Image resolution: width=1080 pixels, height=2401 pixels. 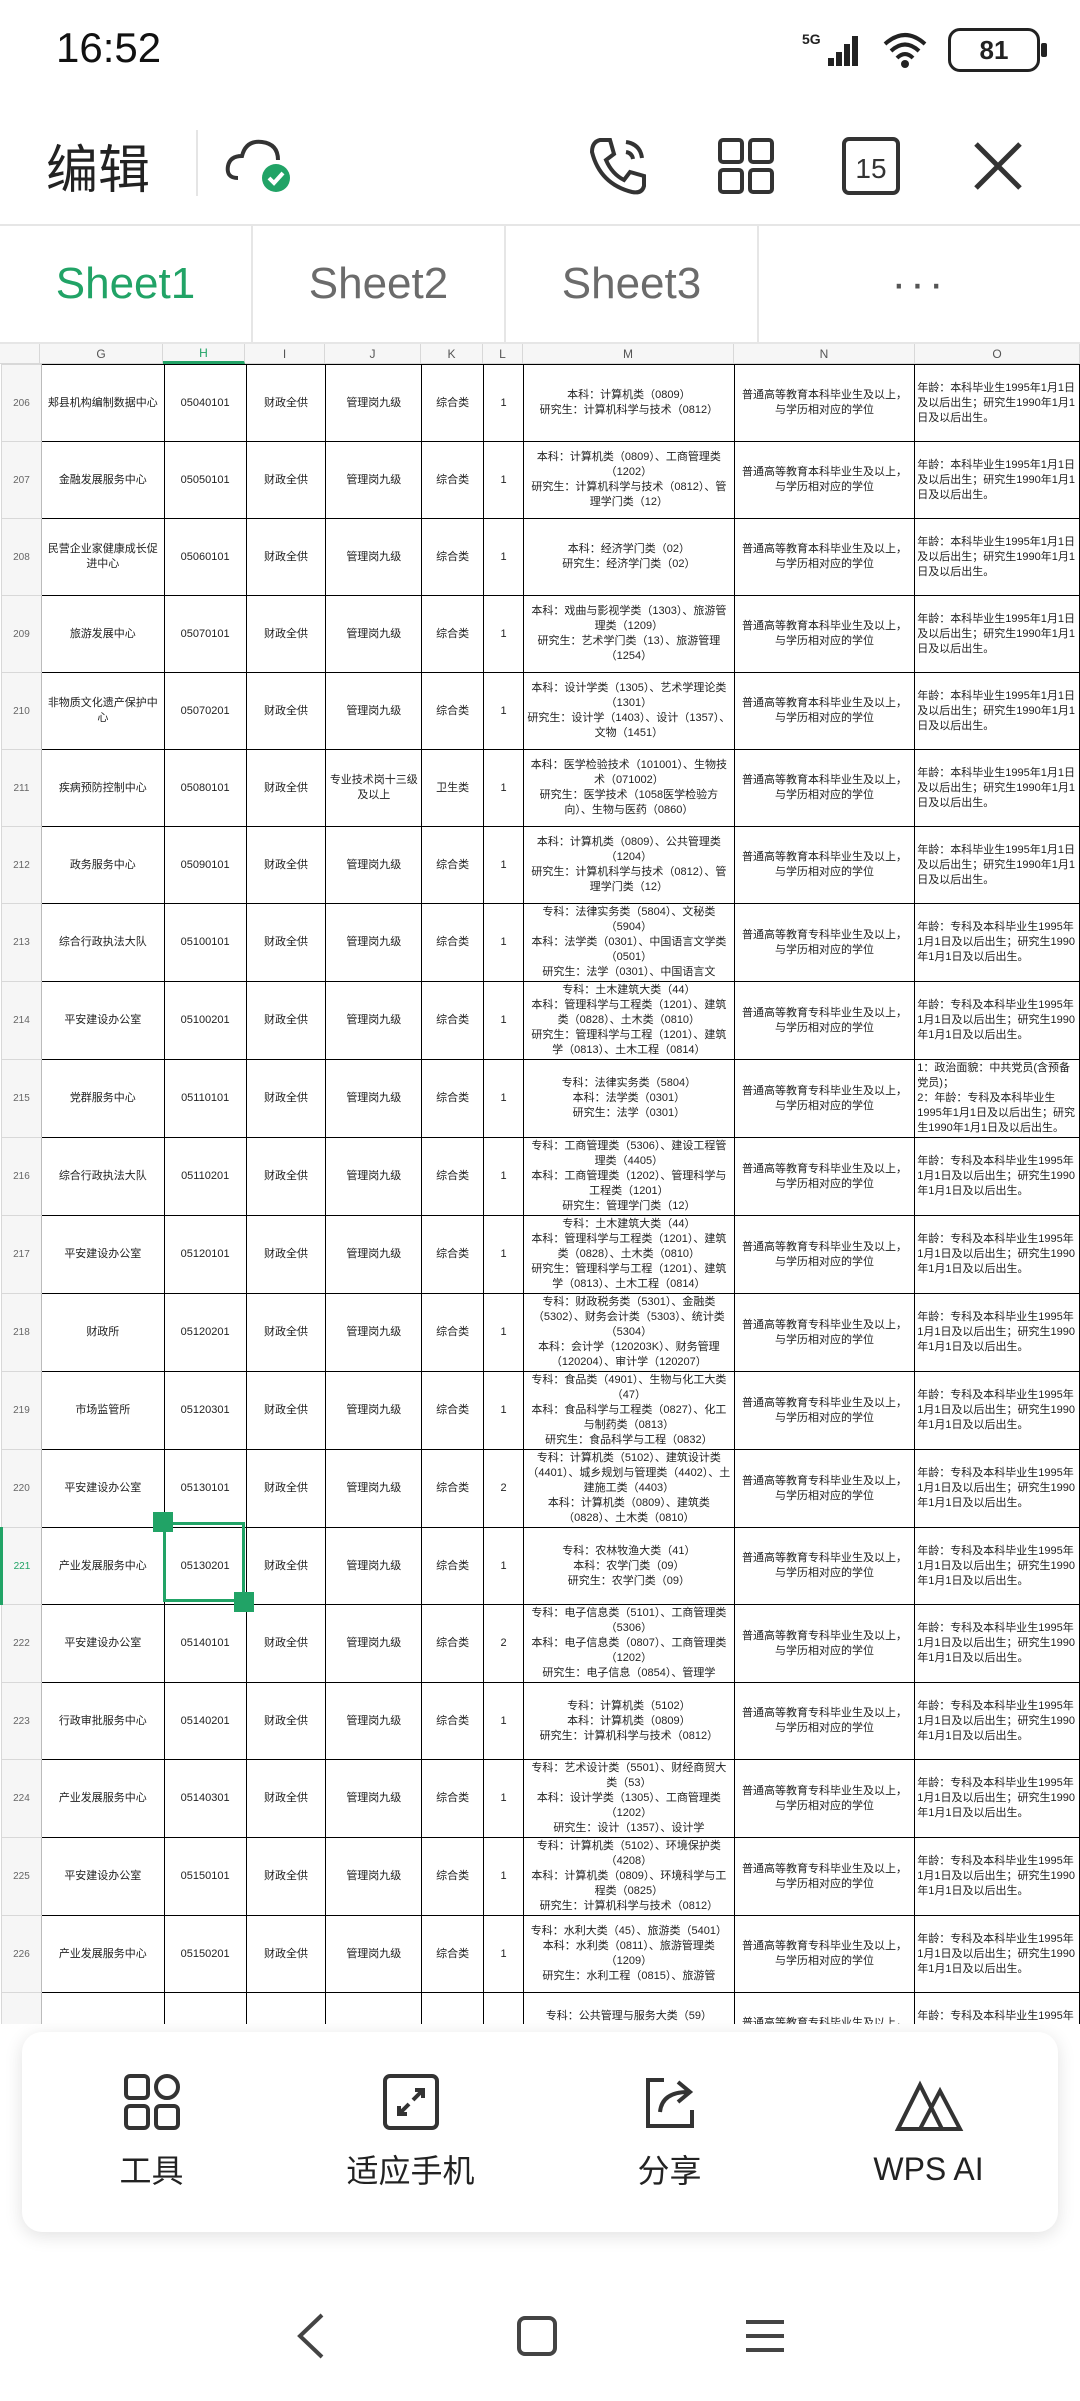 I want to click on column-header-m: M, so click(x=628, y=354).